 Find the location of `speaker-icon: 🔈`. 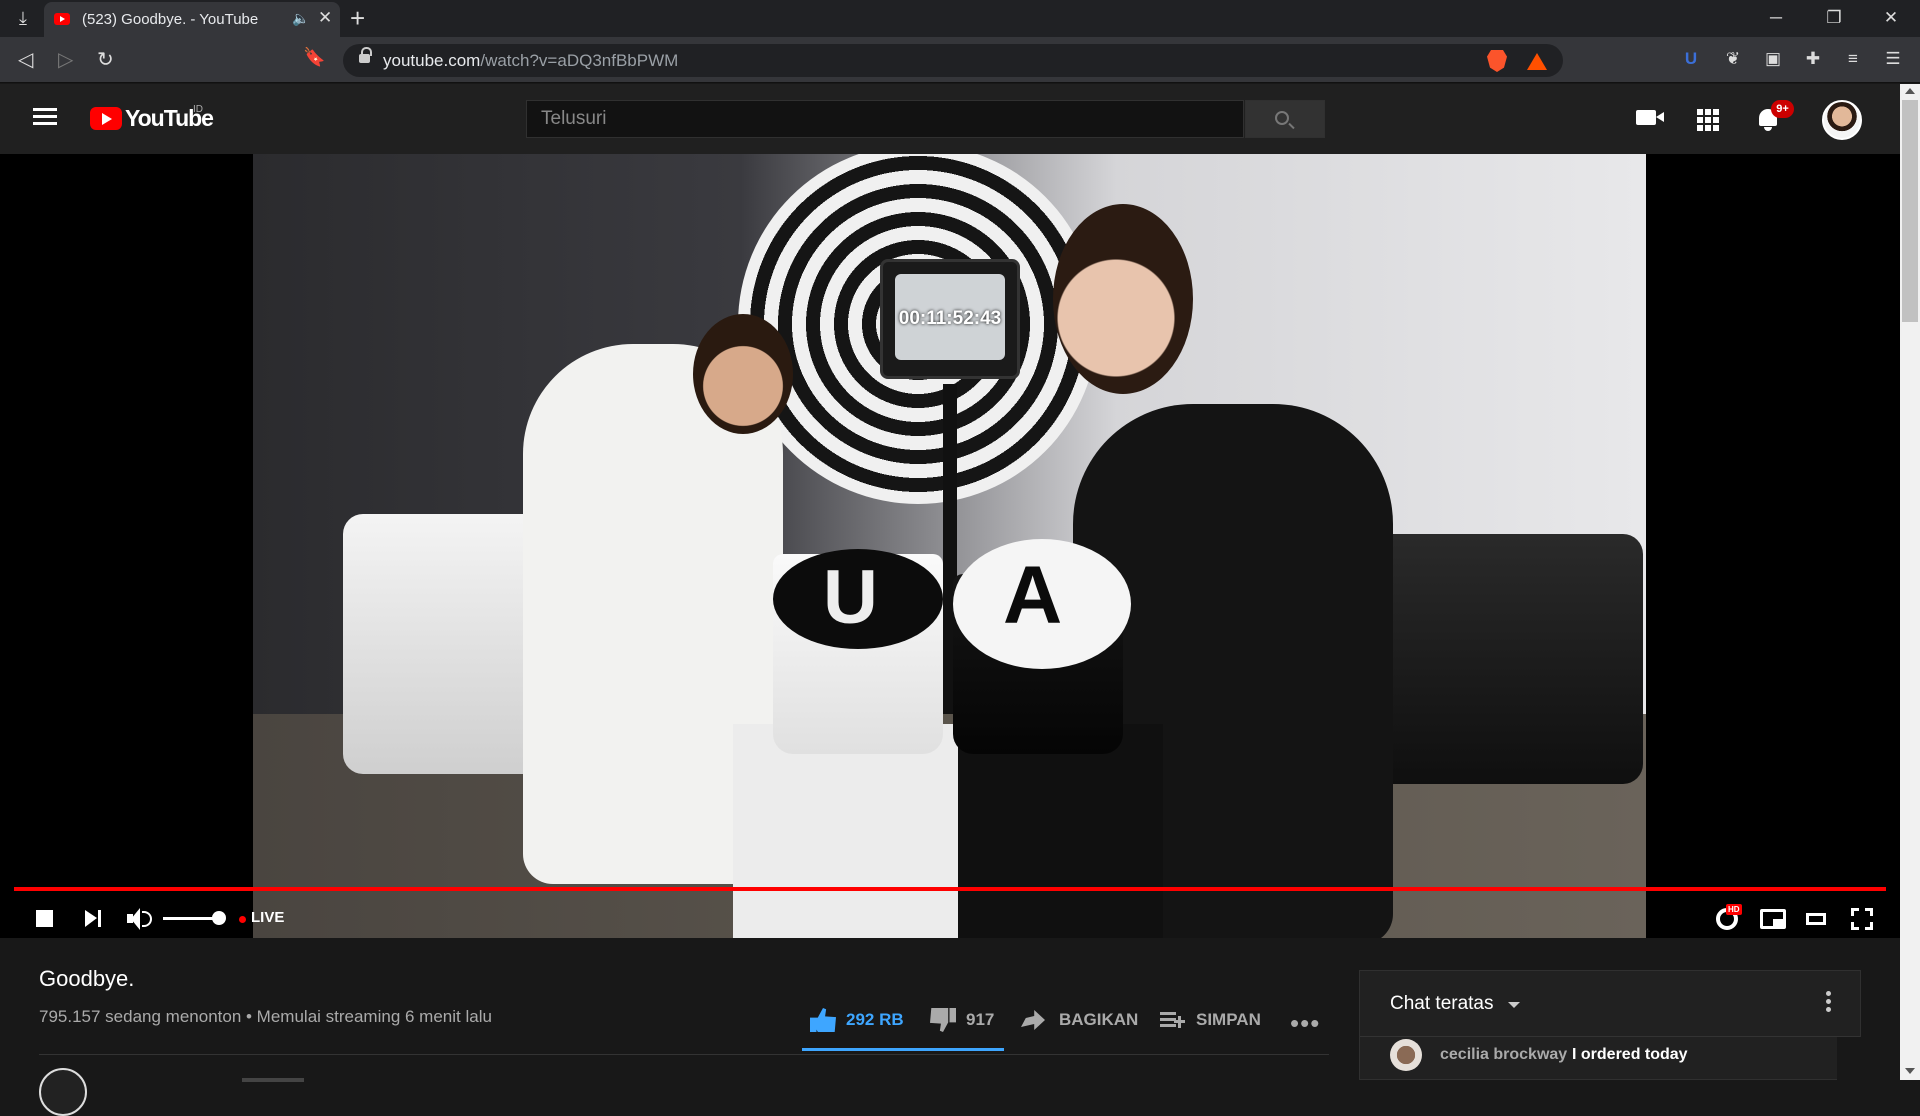

speaker-icon: 🔈 is located at coordinates (300, 18).